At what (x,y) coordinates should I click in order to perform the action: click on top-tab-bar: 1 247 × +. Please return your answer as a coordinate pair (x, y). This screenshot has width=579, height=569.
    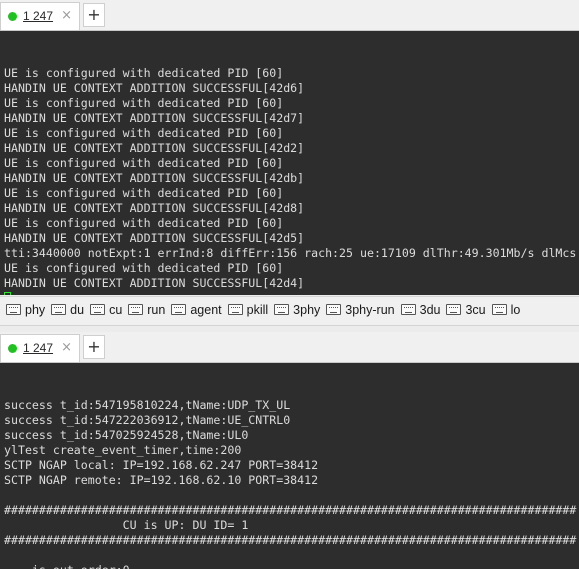
    Looking at the image, I should click on (289, 15).